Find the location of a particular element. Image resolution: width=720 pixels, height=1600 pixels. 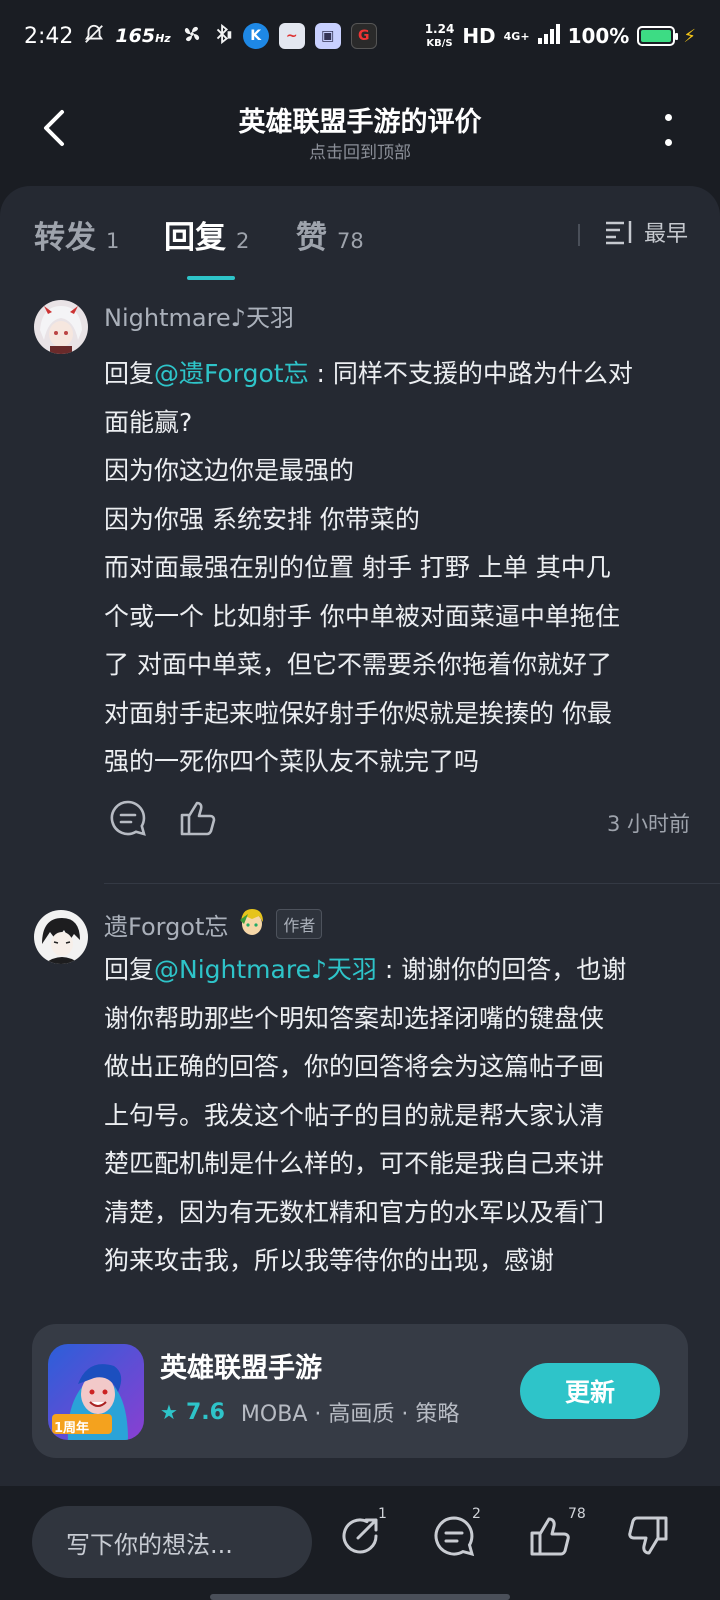

fan-icon is located at coordinates (192, 36).